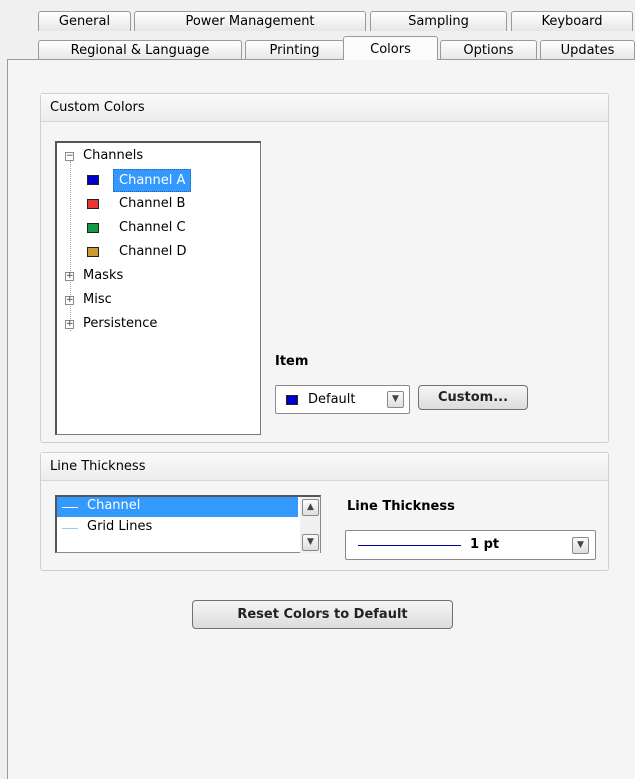 This screenshot has height=779, width=635. I want to click on tree-item-channel-a: Channel A, so click(157, 180).